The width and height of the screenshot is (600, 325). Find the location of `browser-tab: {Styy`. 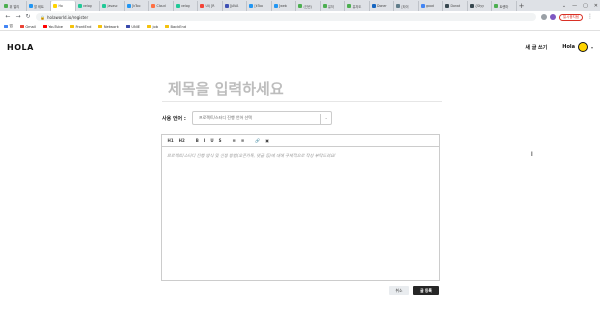

browser-tab: {Styy is located at coordinates (480, 6).